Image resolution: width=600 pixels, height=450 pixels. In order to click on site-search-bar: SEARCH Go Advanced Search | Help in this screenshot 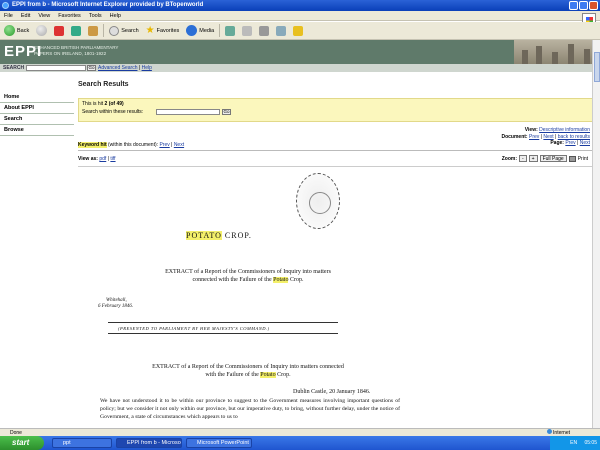, I will do `click(300, 68)`.